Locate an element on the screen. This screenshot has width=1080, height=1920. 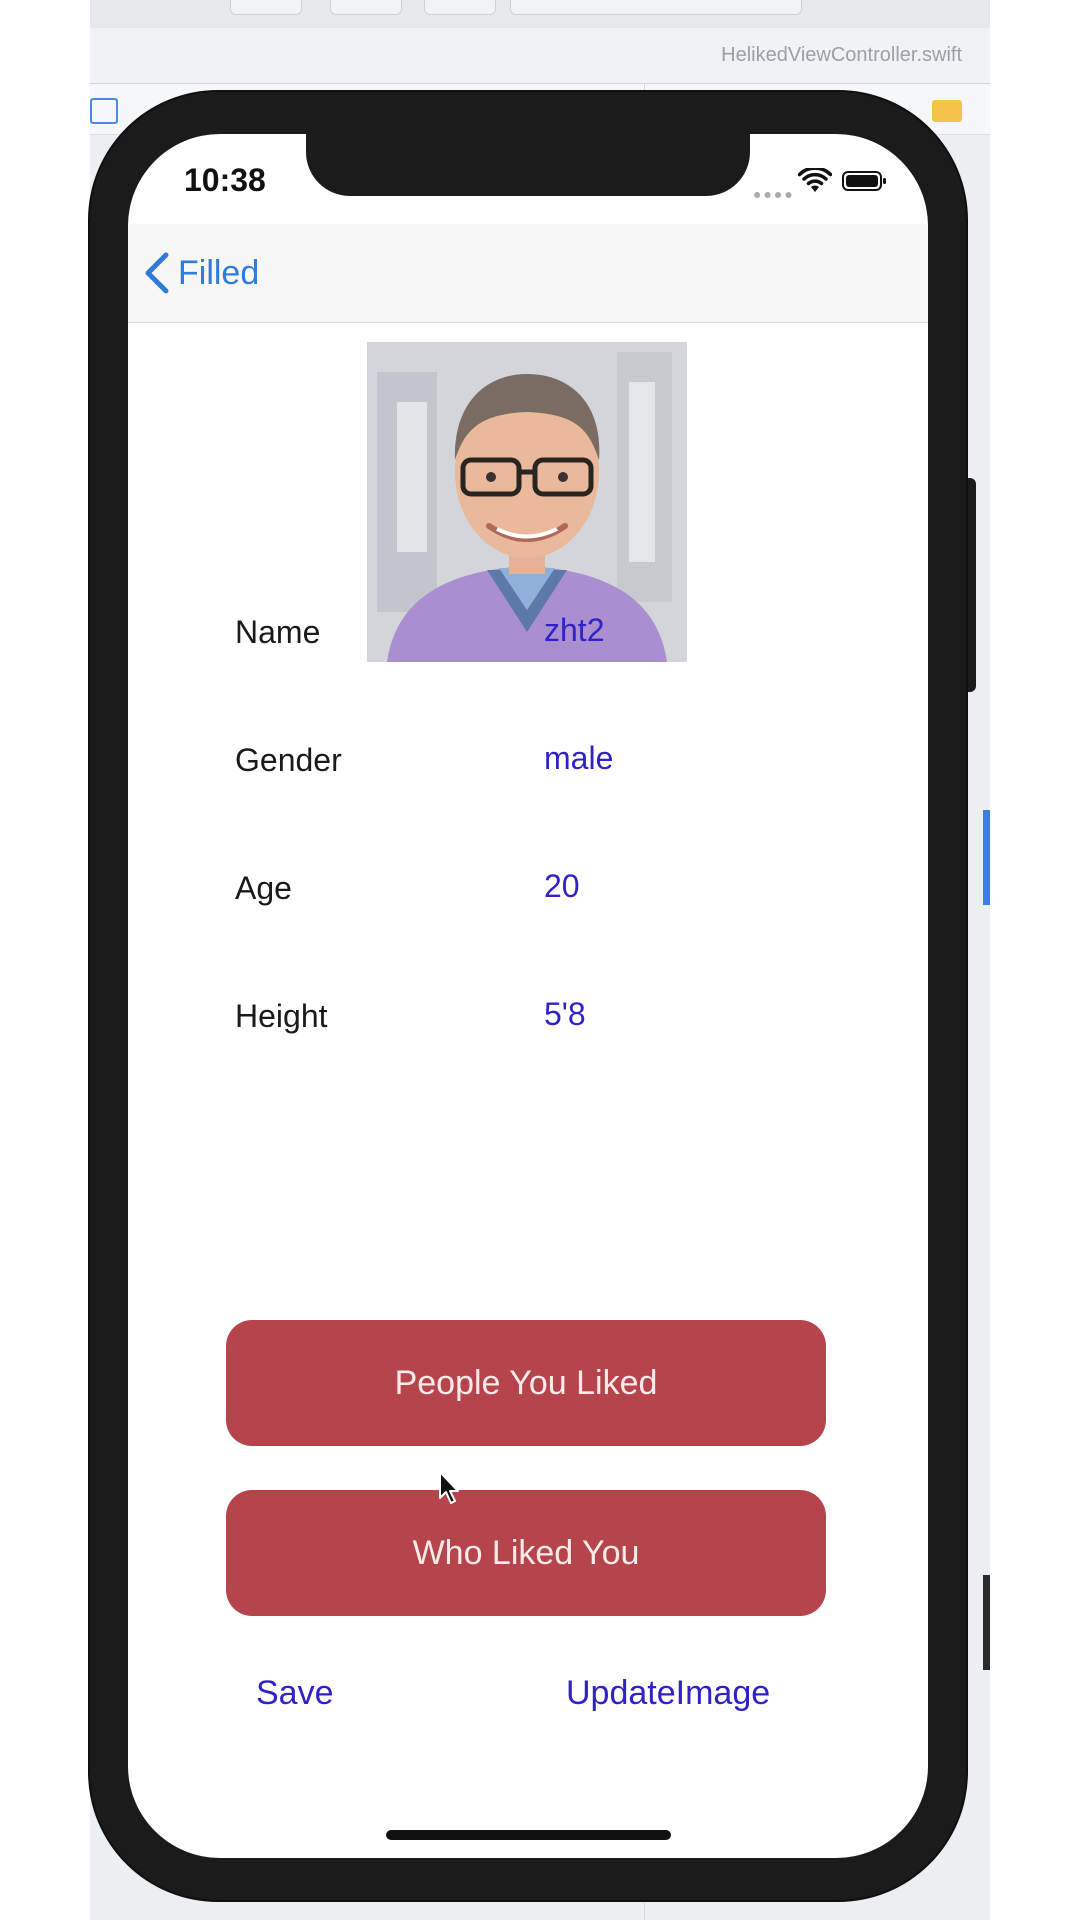
gender-label: Gender is located at coordinates (288, 760).